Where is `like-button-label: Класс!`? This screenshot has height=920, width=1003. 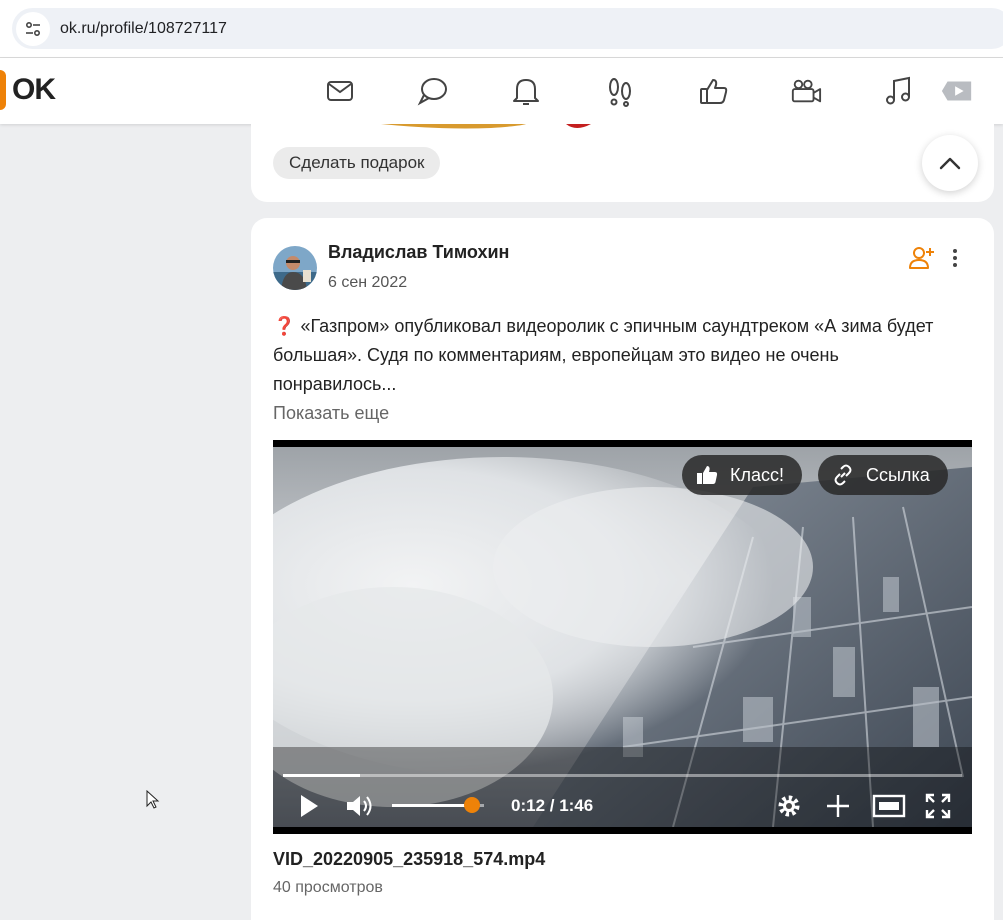 like-button-label: Класс! is located at coordinates (757, 474).